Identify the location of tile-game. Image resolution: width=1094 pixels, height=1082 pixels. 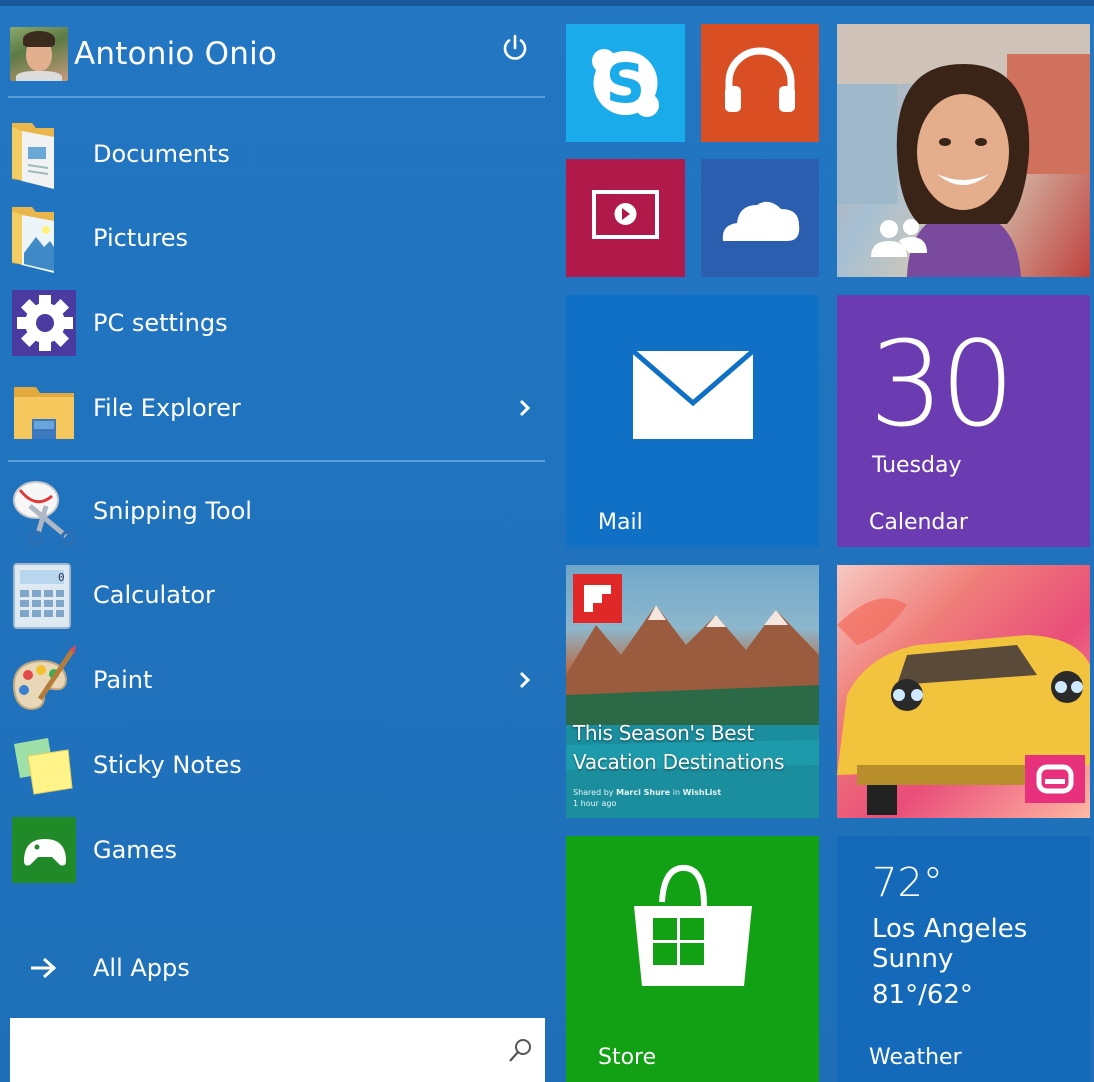
(963, 691).